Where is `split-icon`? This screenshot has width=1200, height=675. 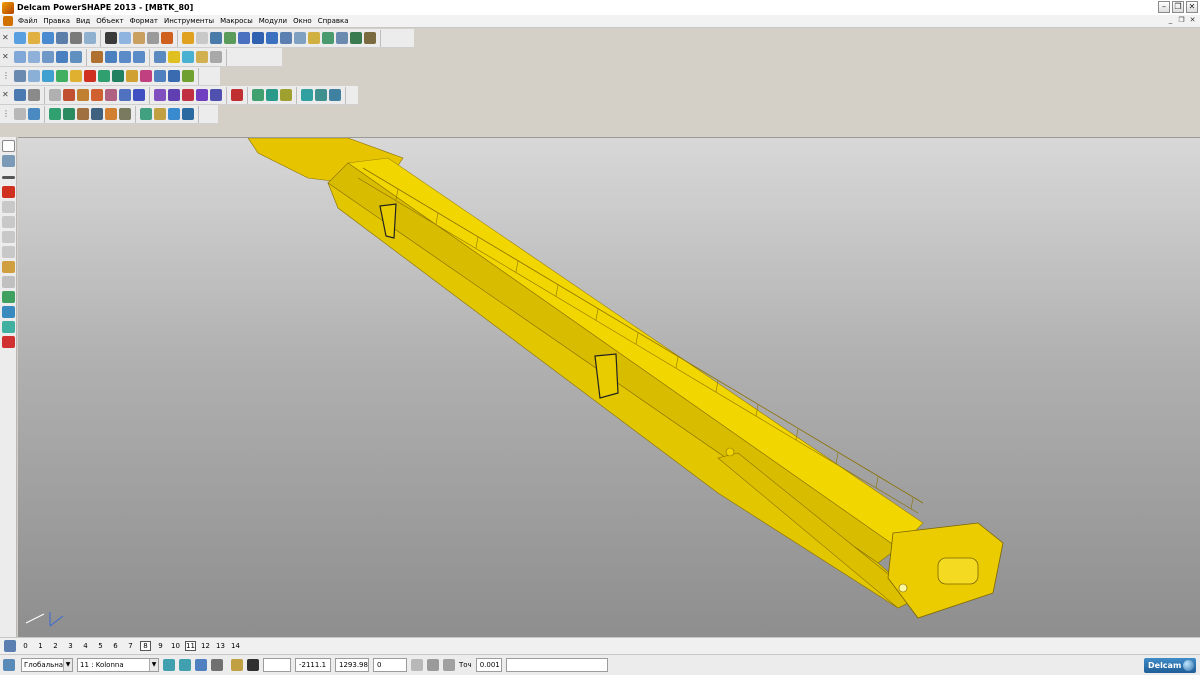
split-icon is located at coordinates (83, 114).